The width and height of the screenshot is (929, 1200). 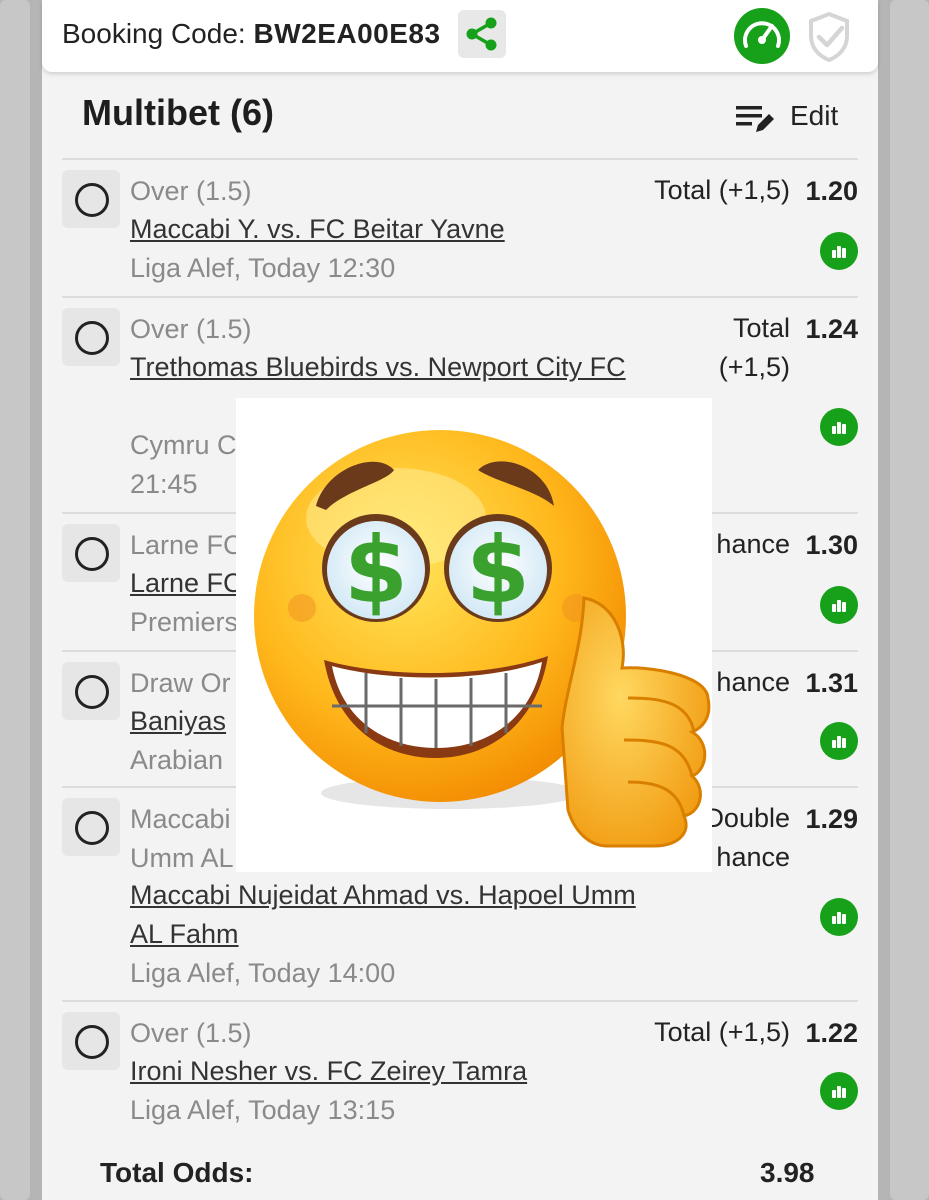 I want to click on total-odds-label: Total Odds:, so click(x=177, y=1172).